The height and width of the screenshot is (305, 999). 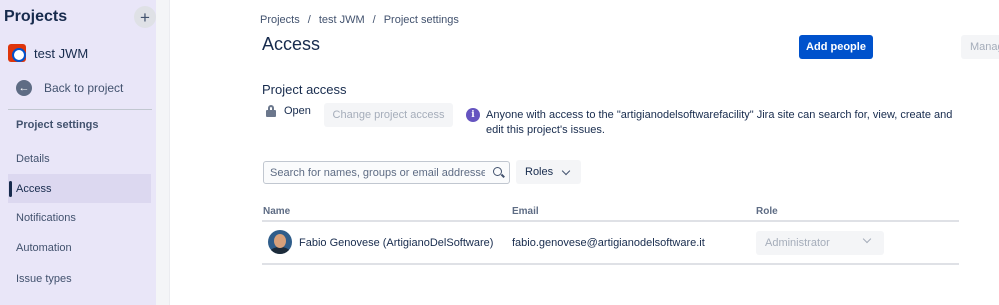 I want to click on search-input, so click(x=377, y=172).